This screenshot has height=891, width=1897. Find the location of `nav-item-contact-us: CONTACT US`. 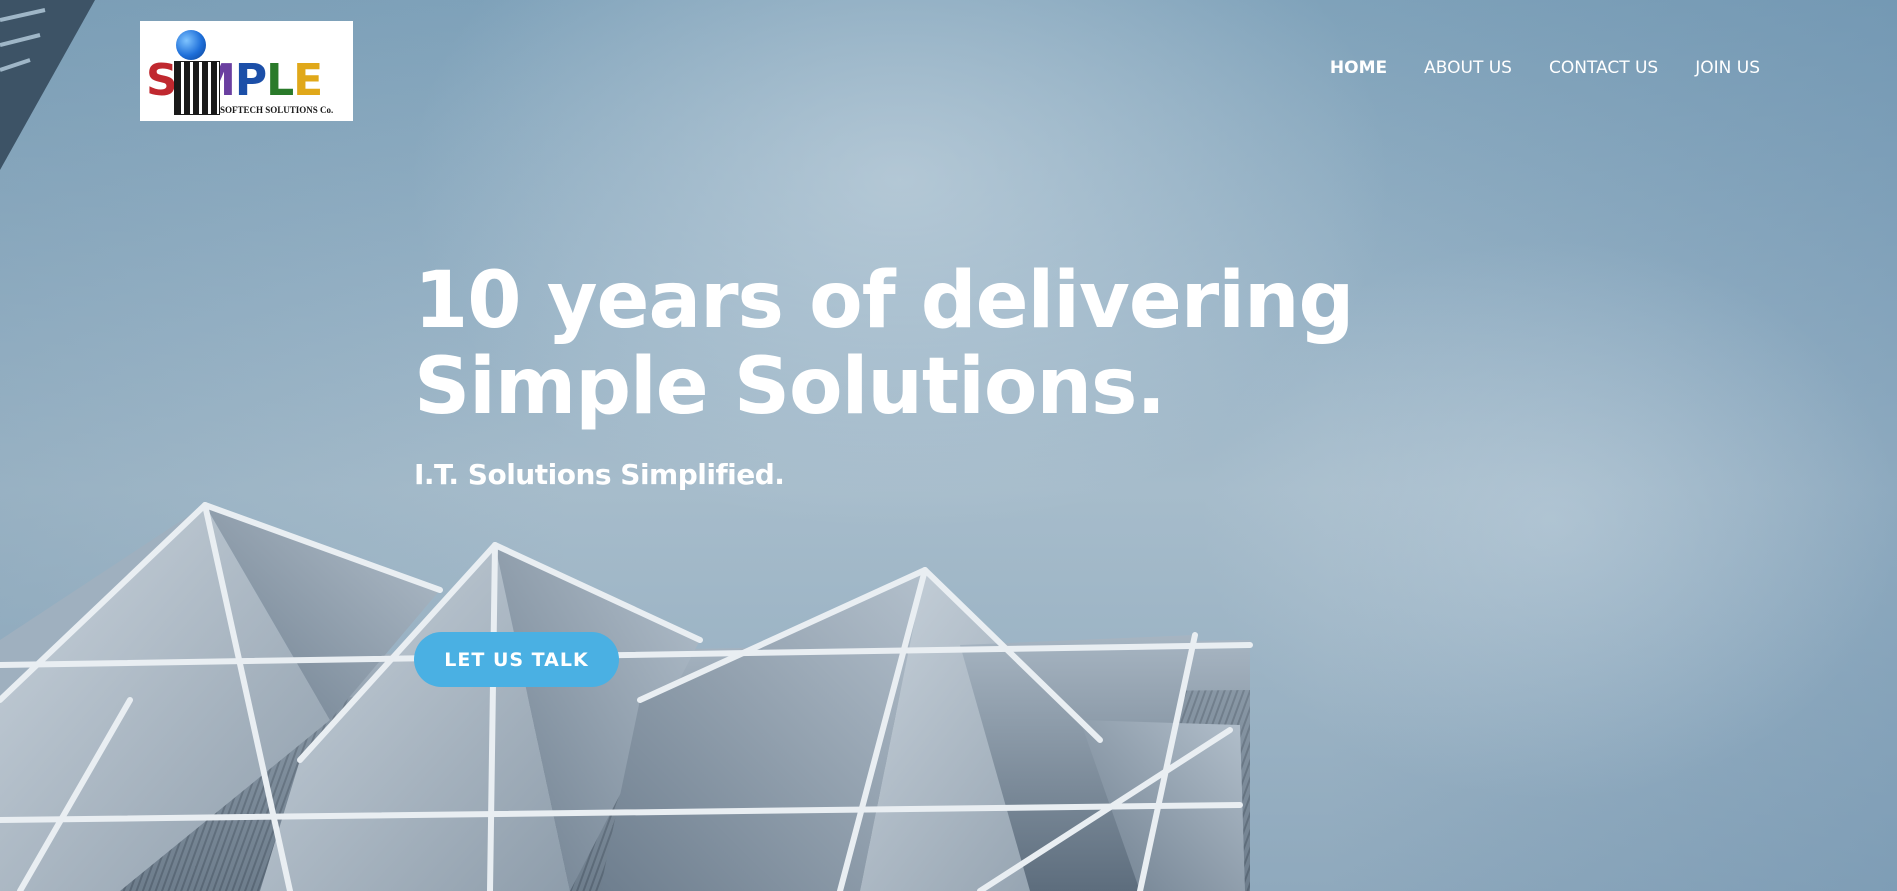

nav-item-contact-us: CONTACT US is located at coordinates (1603, 68).